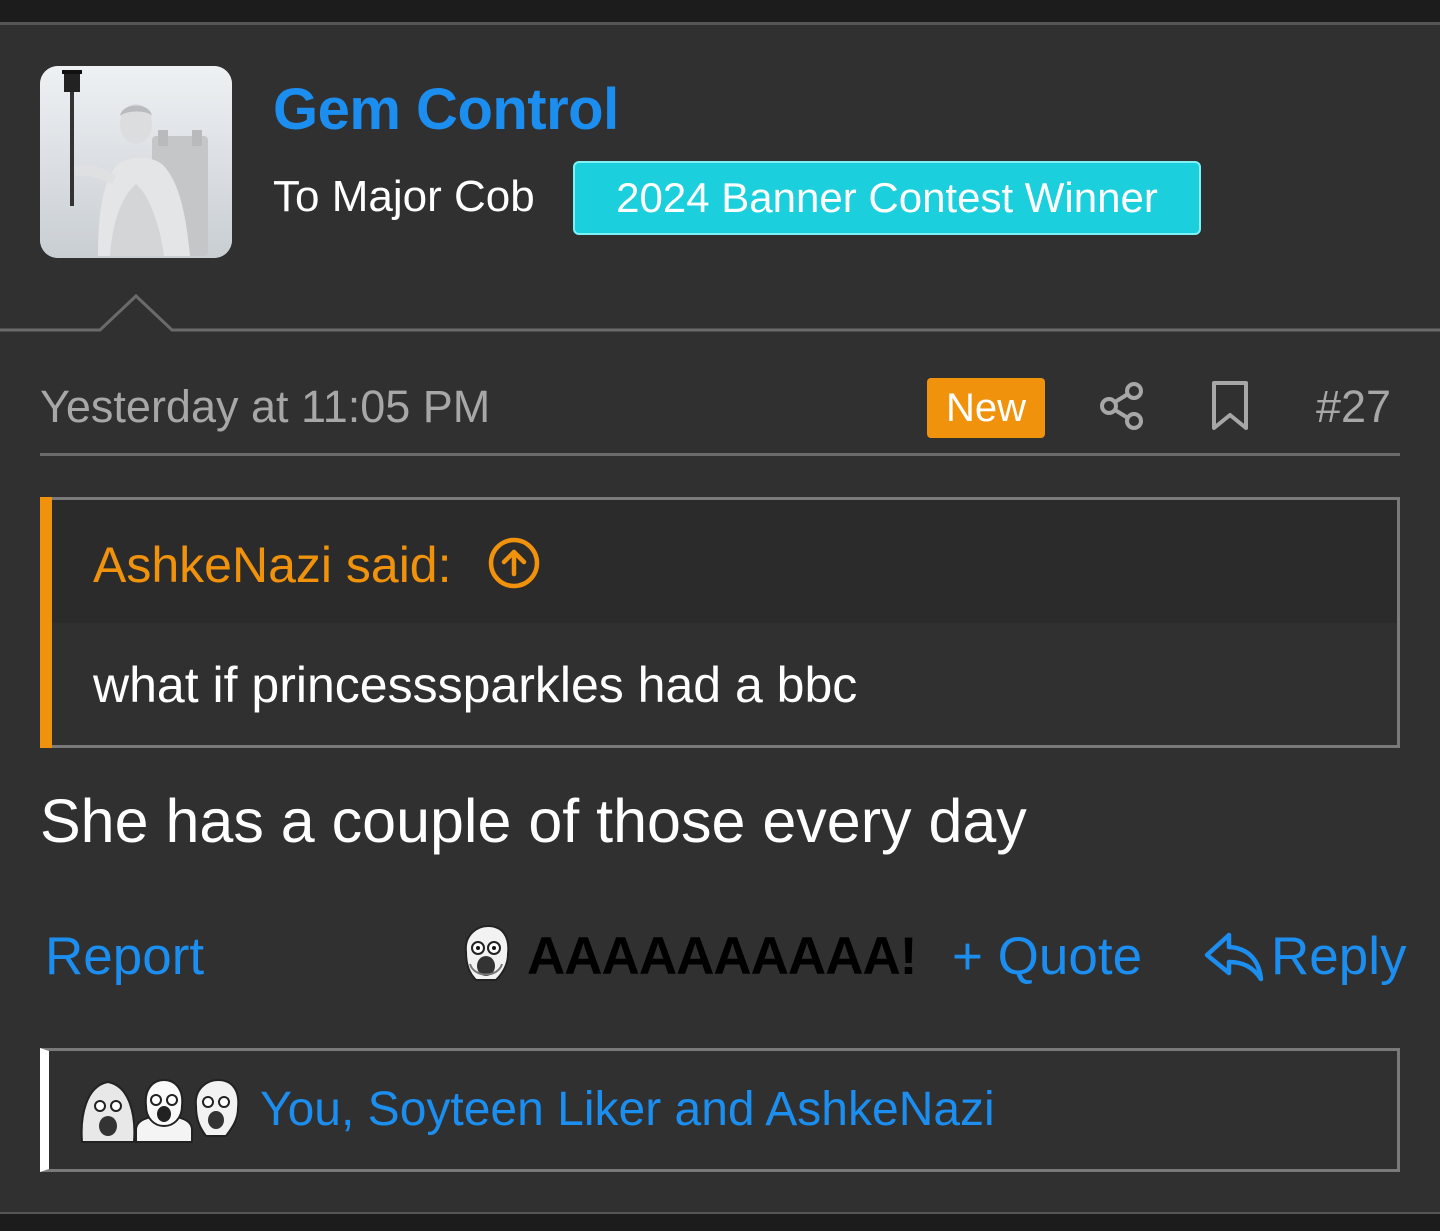  What do you see at coordinates (1339, 956) in the screenshot?
I see `reply-label: Reply` at bounding box center [1339, 956].